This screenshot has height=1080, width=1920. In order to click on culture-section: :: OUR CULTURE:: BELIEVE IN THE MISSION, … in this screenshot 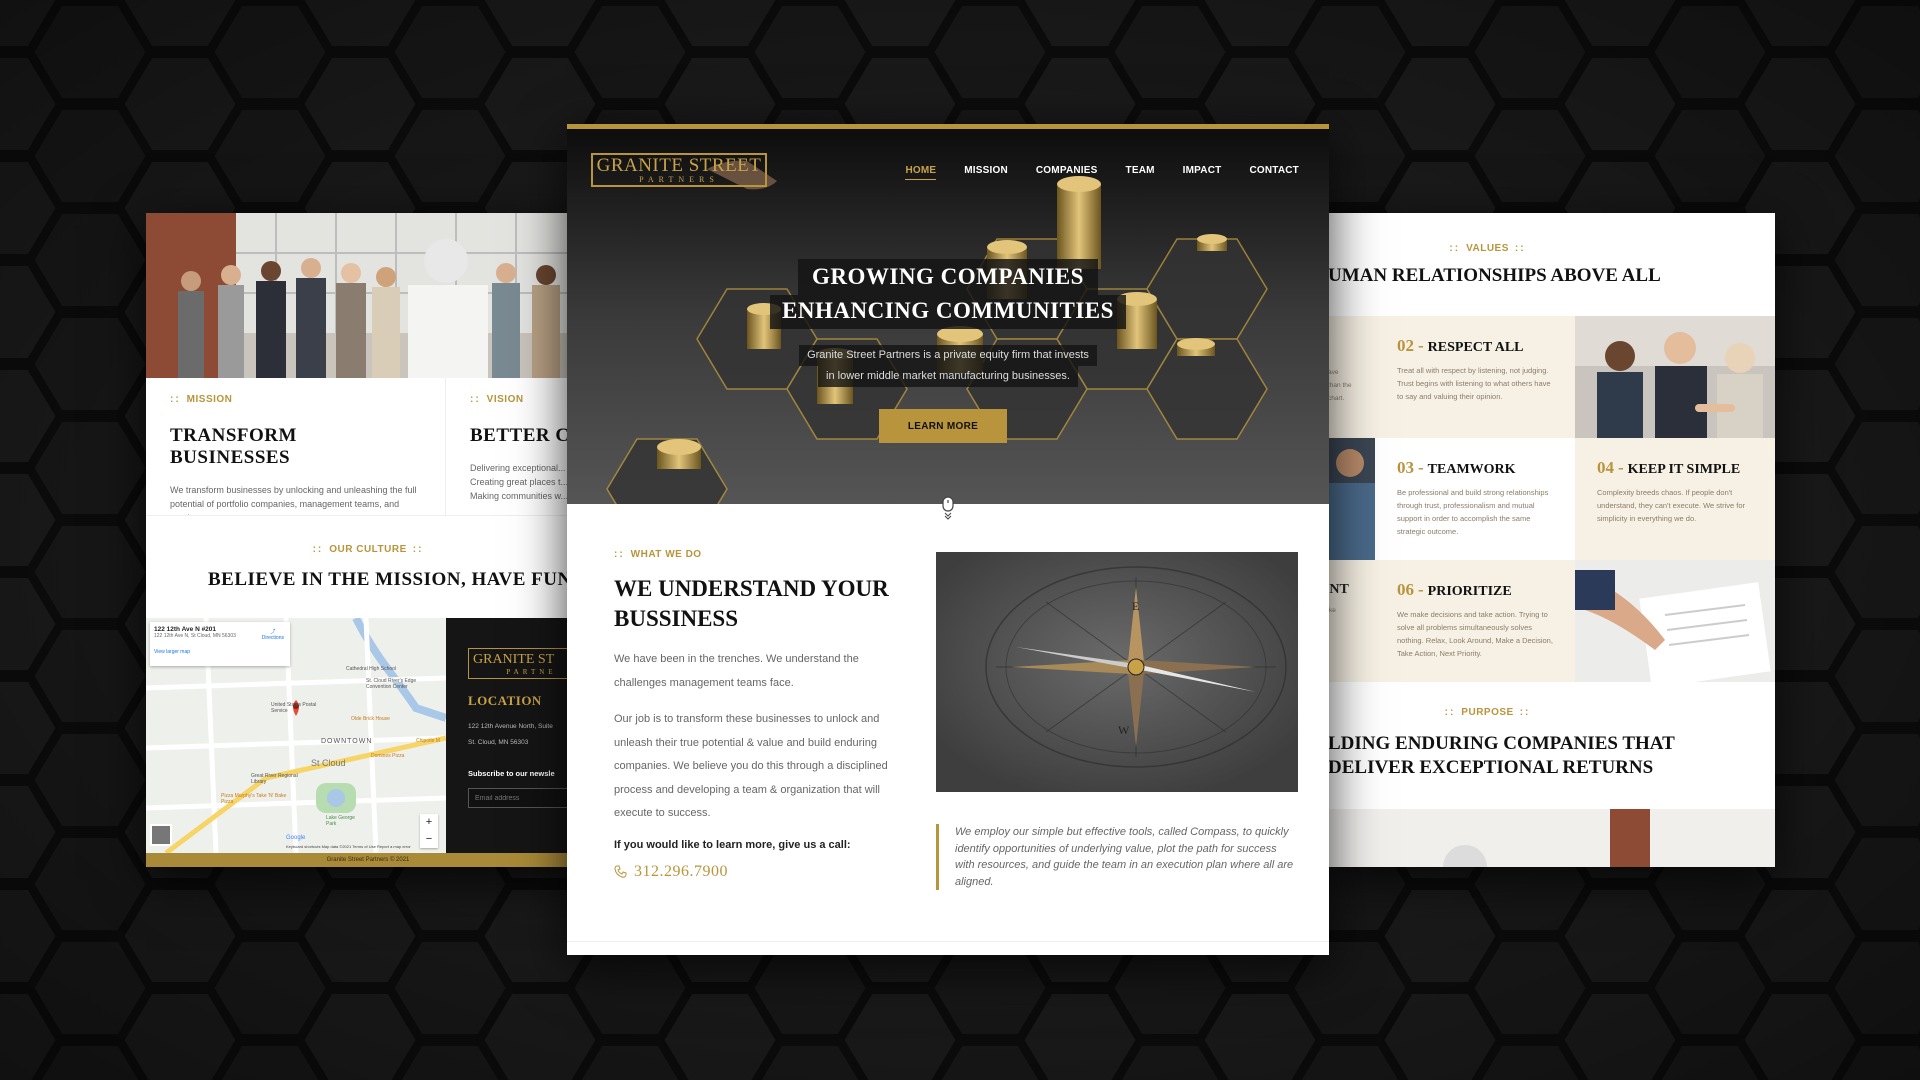, I will do `click(368, 567)`.